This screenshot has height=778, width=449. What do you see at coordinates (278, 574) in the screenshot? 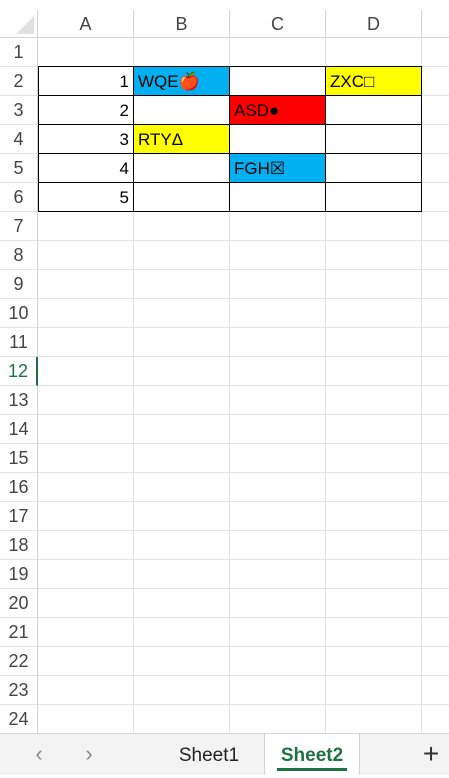
I see `cell-c19` at bounding box center [278, 574].